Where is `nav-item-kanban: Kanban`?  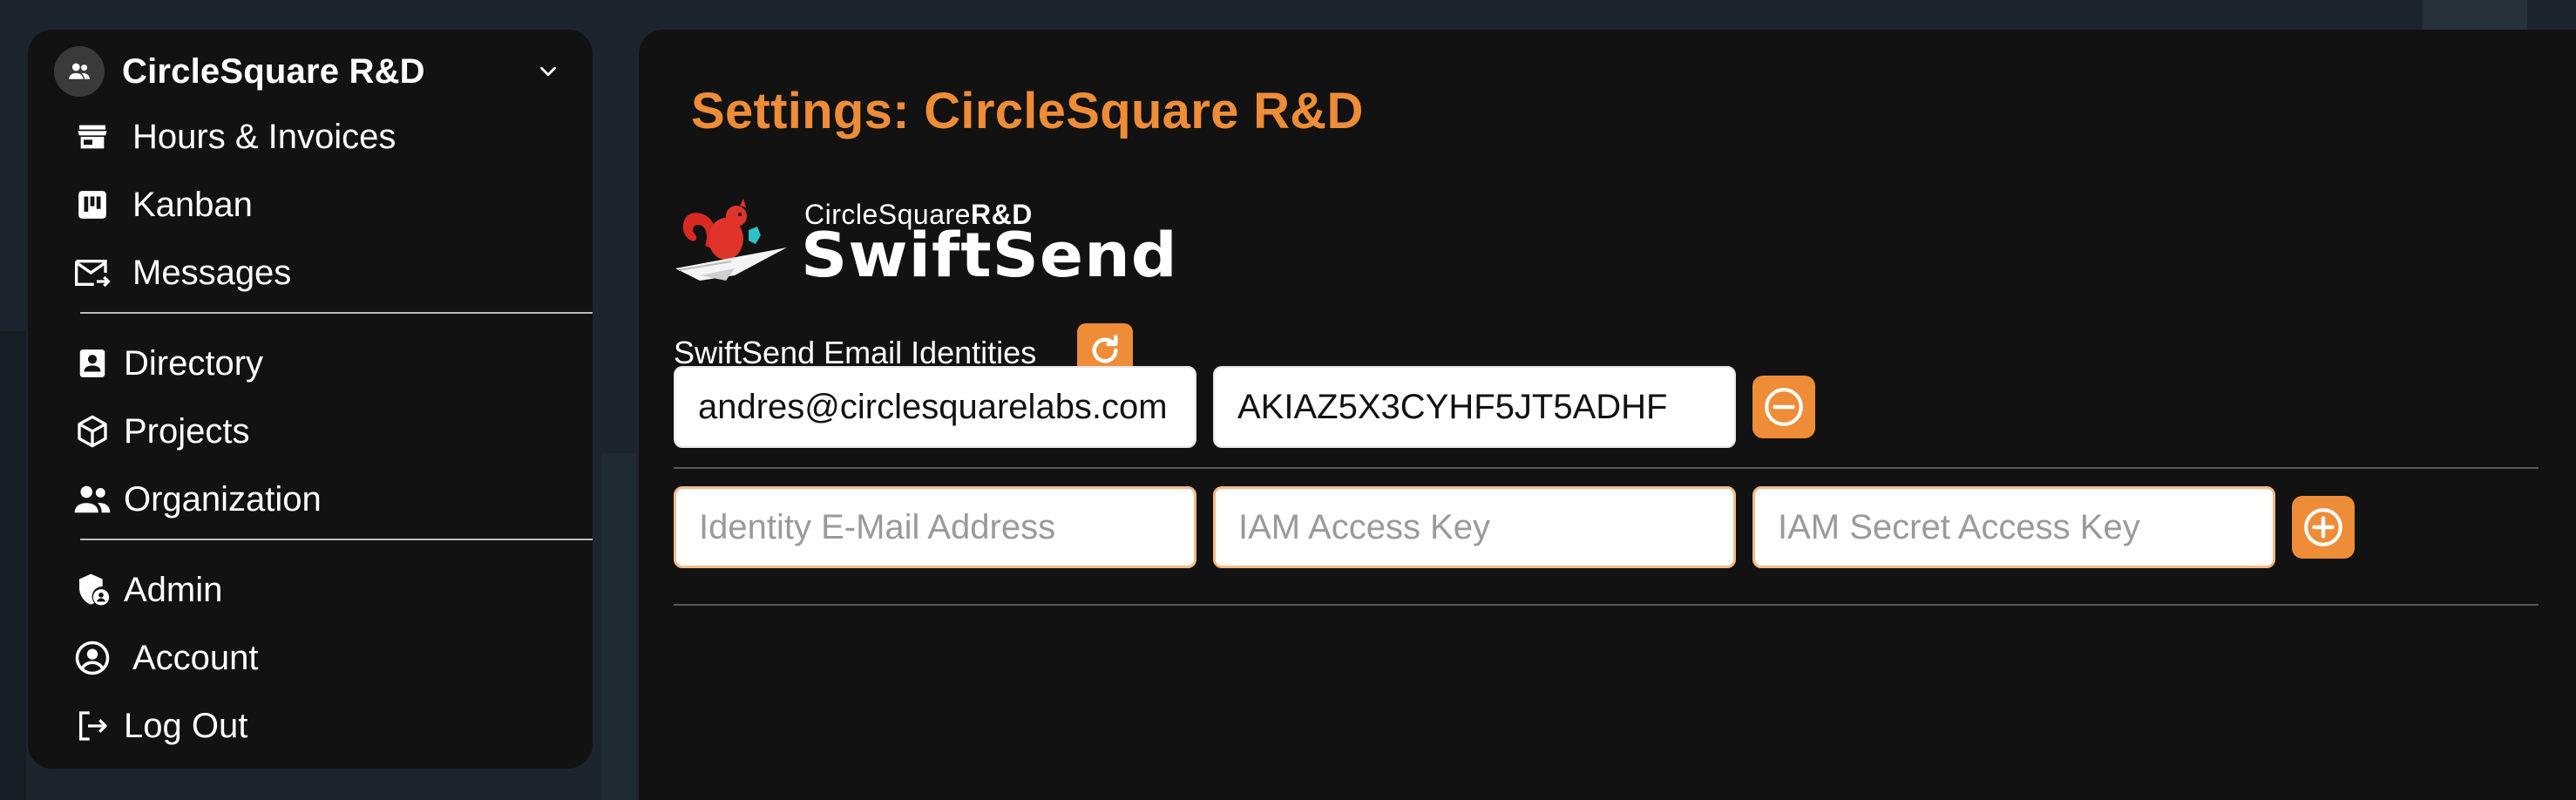
nav-item-kanban: Kanban is located at coordinates (310, 205).